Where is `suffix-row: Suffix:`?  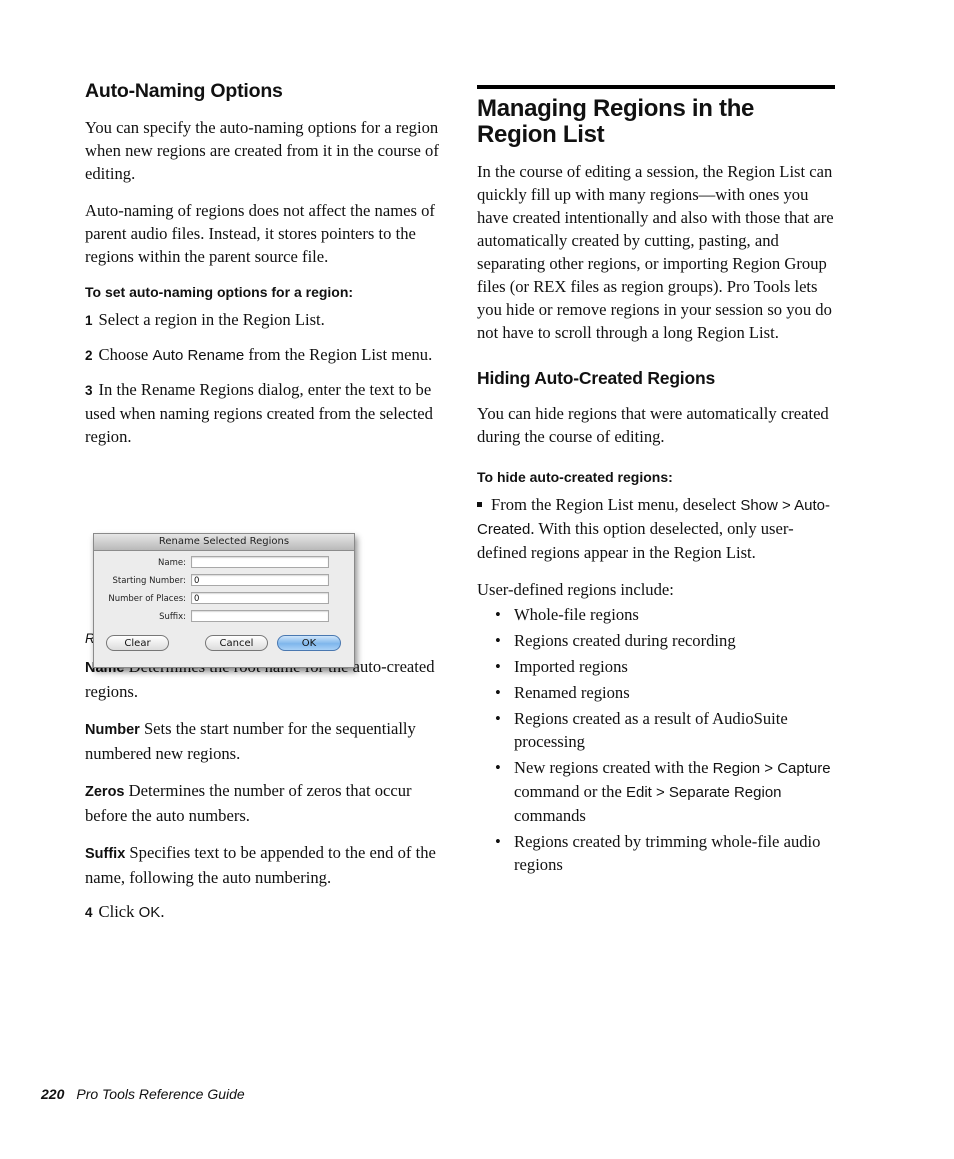 suffix-row: Suffix: is located at coordinates (224, 617).